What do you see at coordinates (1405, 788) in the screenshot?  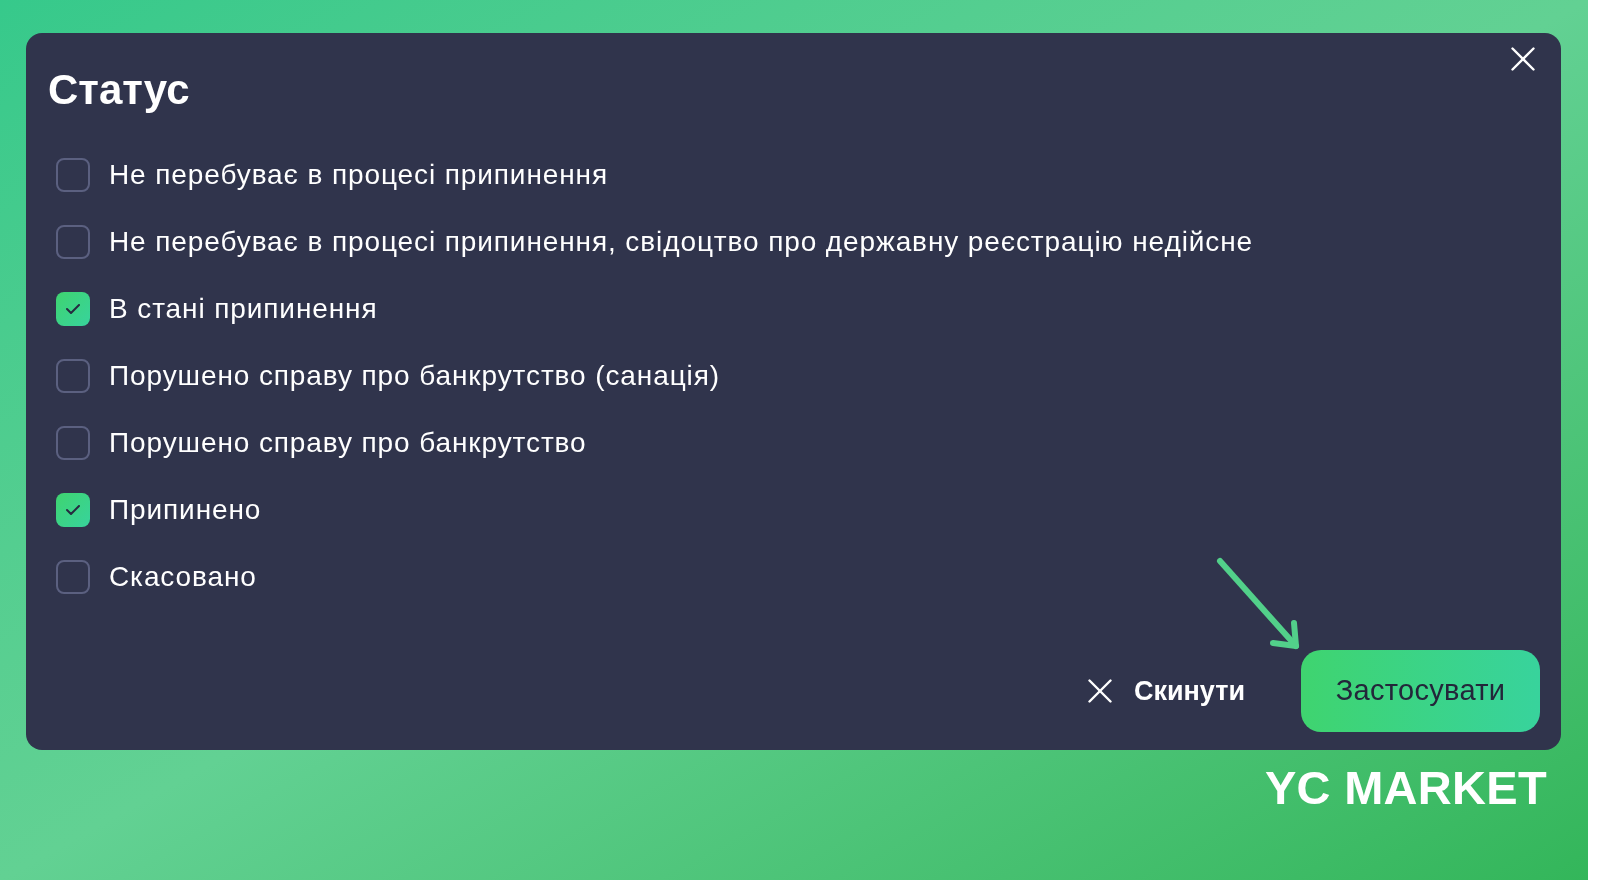 I see `logo: YC MARKET` at bounding box center [1405, 788].